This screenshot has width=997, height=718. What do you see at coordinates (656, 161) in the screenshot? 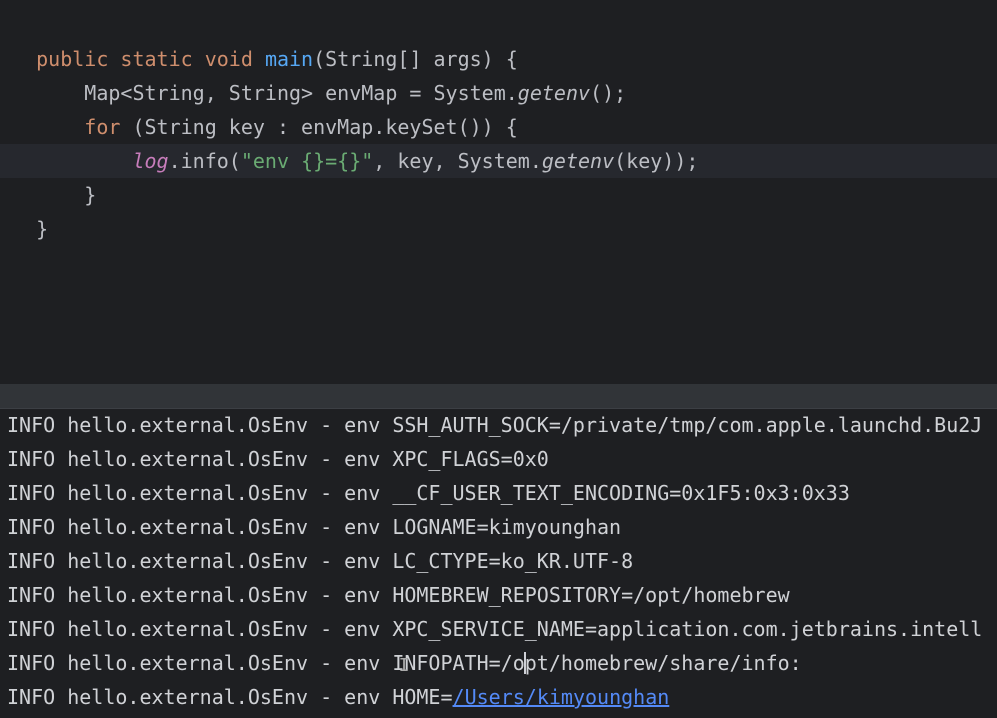
I see `code-text: (key));` at bounding box center [656, 161].